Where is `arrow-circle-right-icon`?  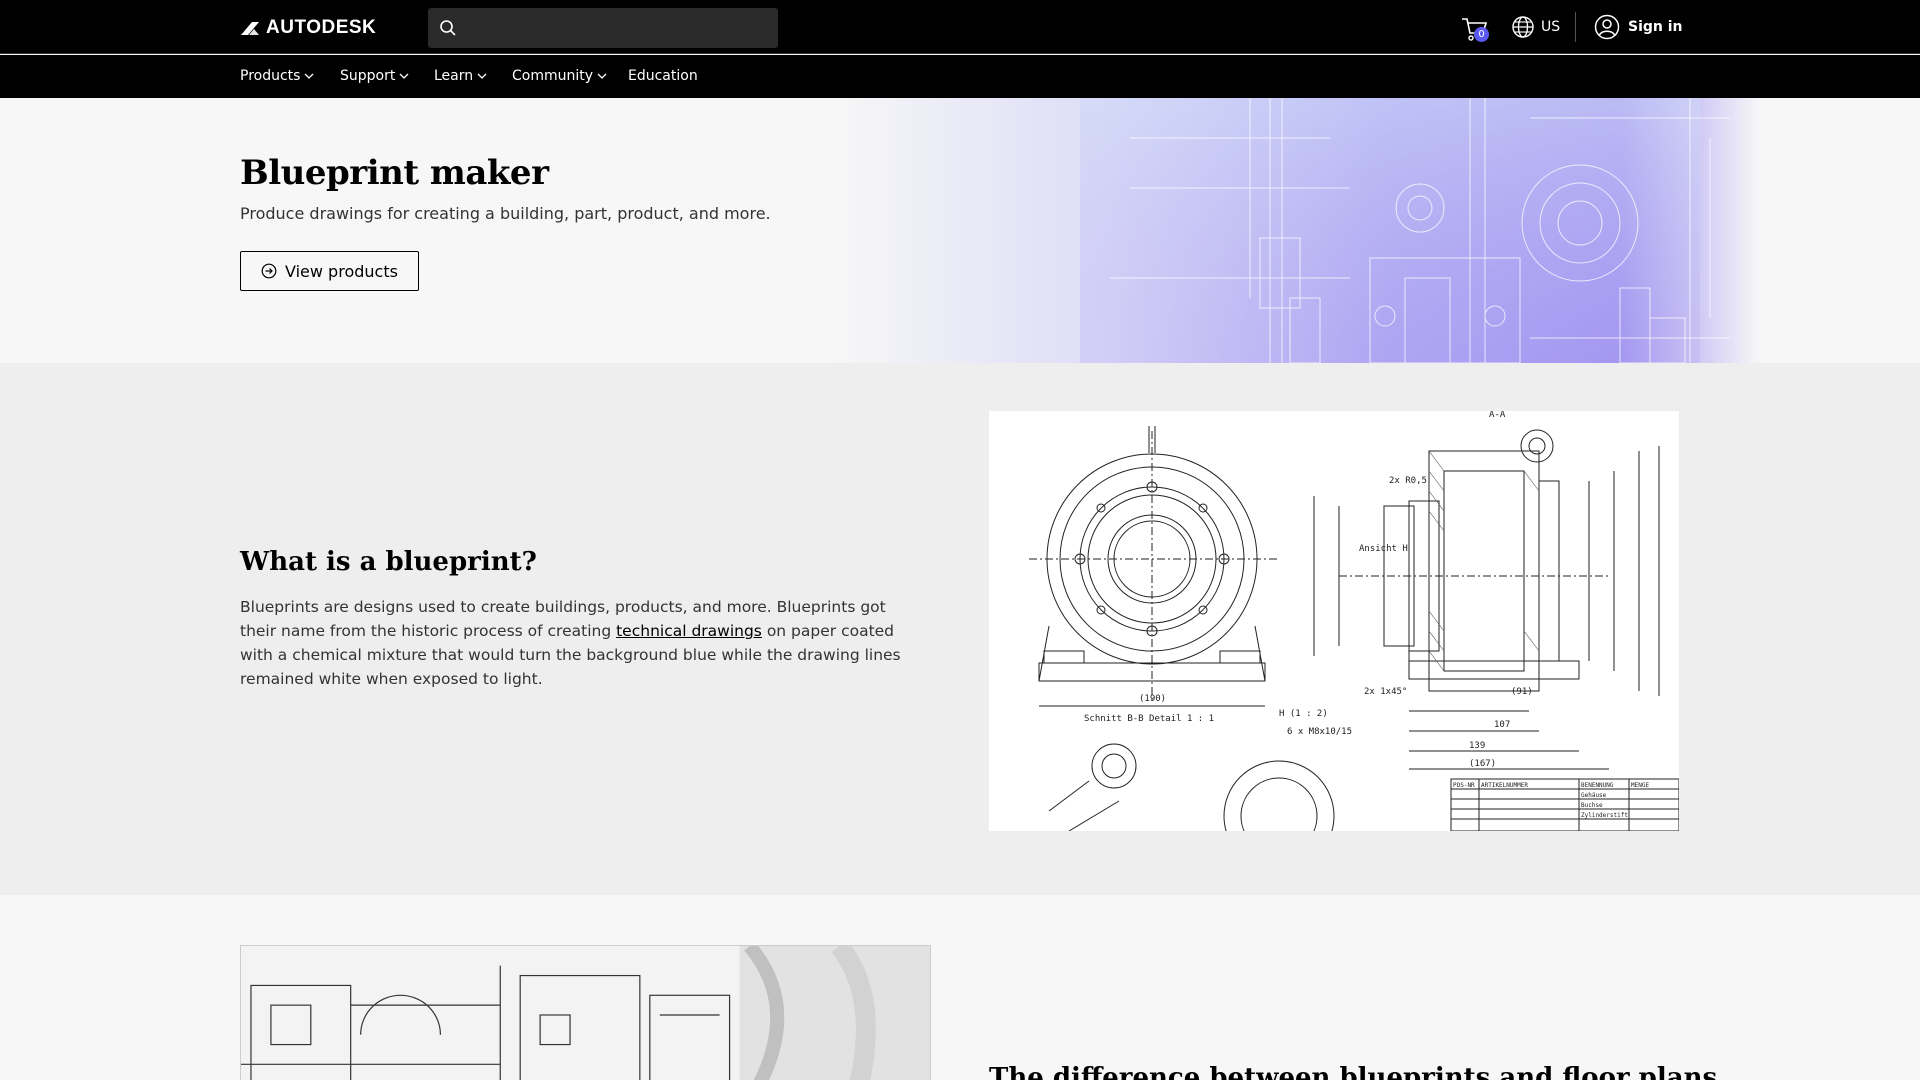
arrow-circle-right-icon is located at coordinates (269, 271).